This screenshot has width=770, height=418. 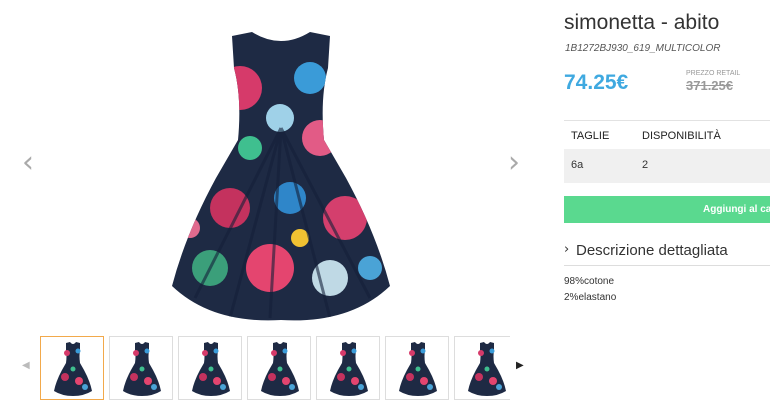 I want to click on description-line: 2%elastano, so click(x=590, y=297).